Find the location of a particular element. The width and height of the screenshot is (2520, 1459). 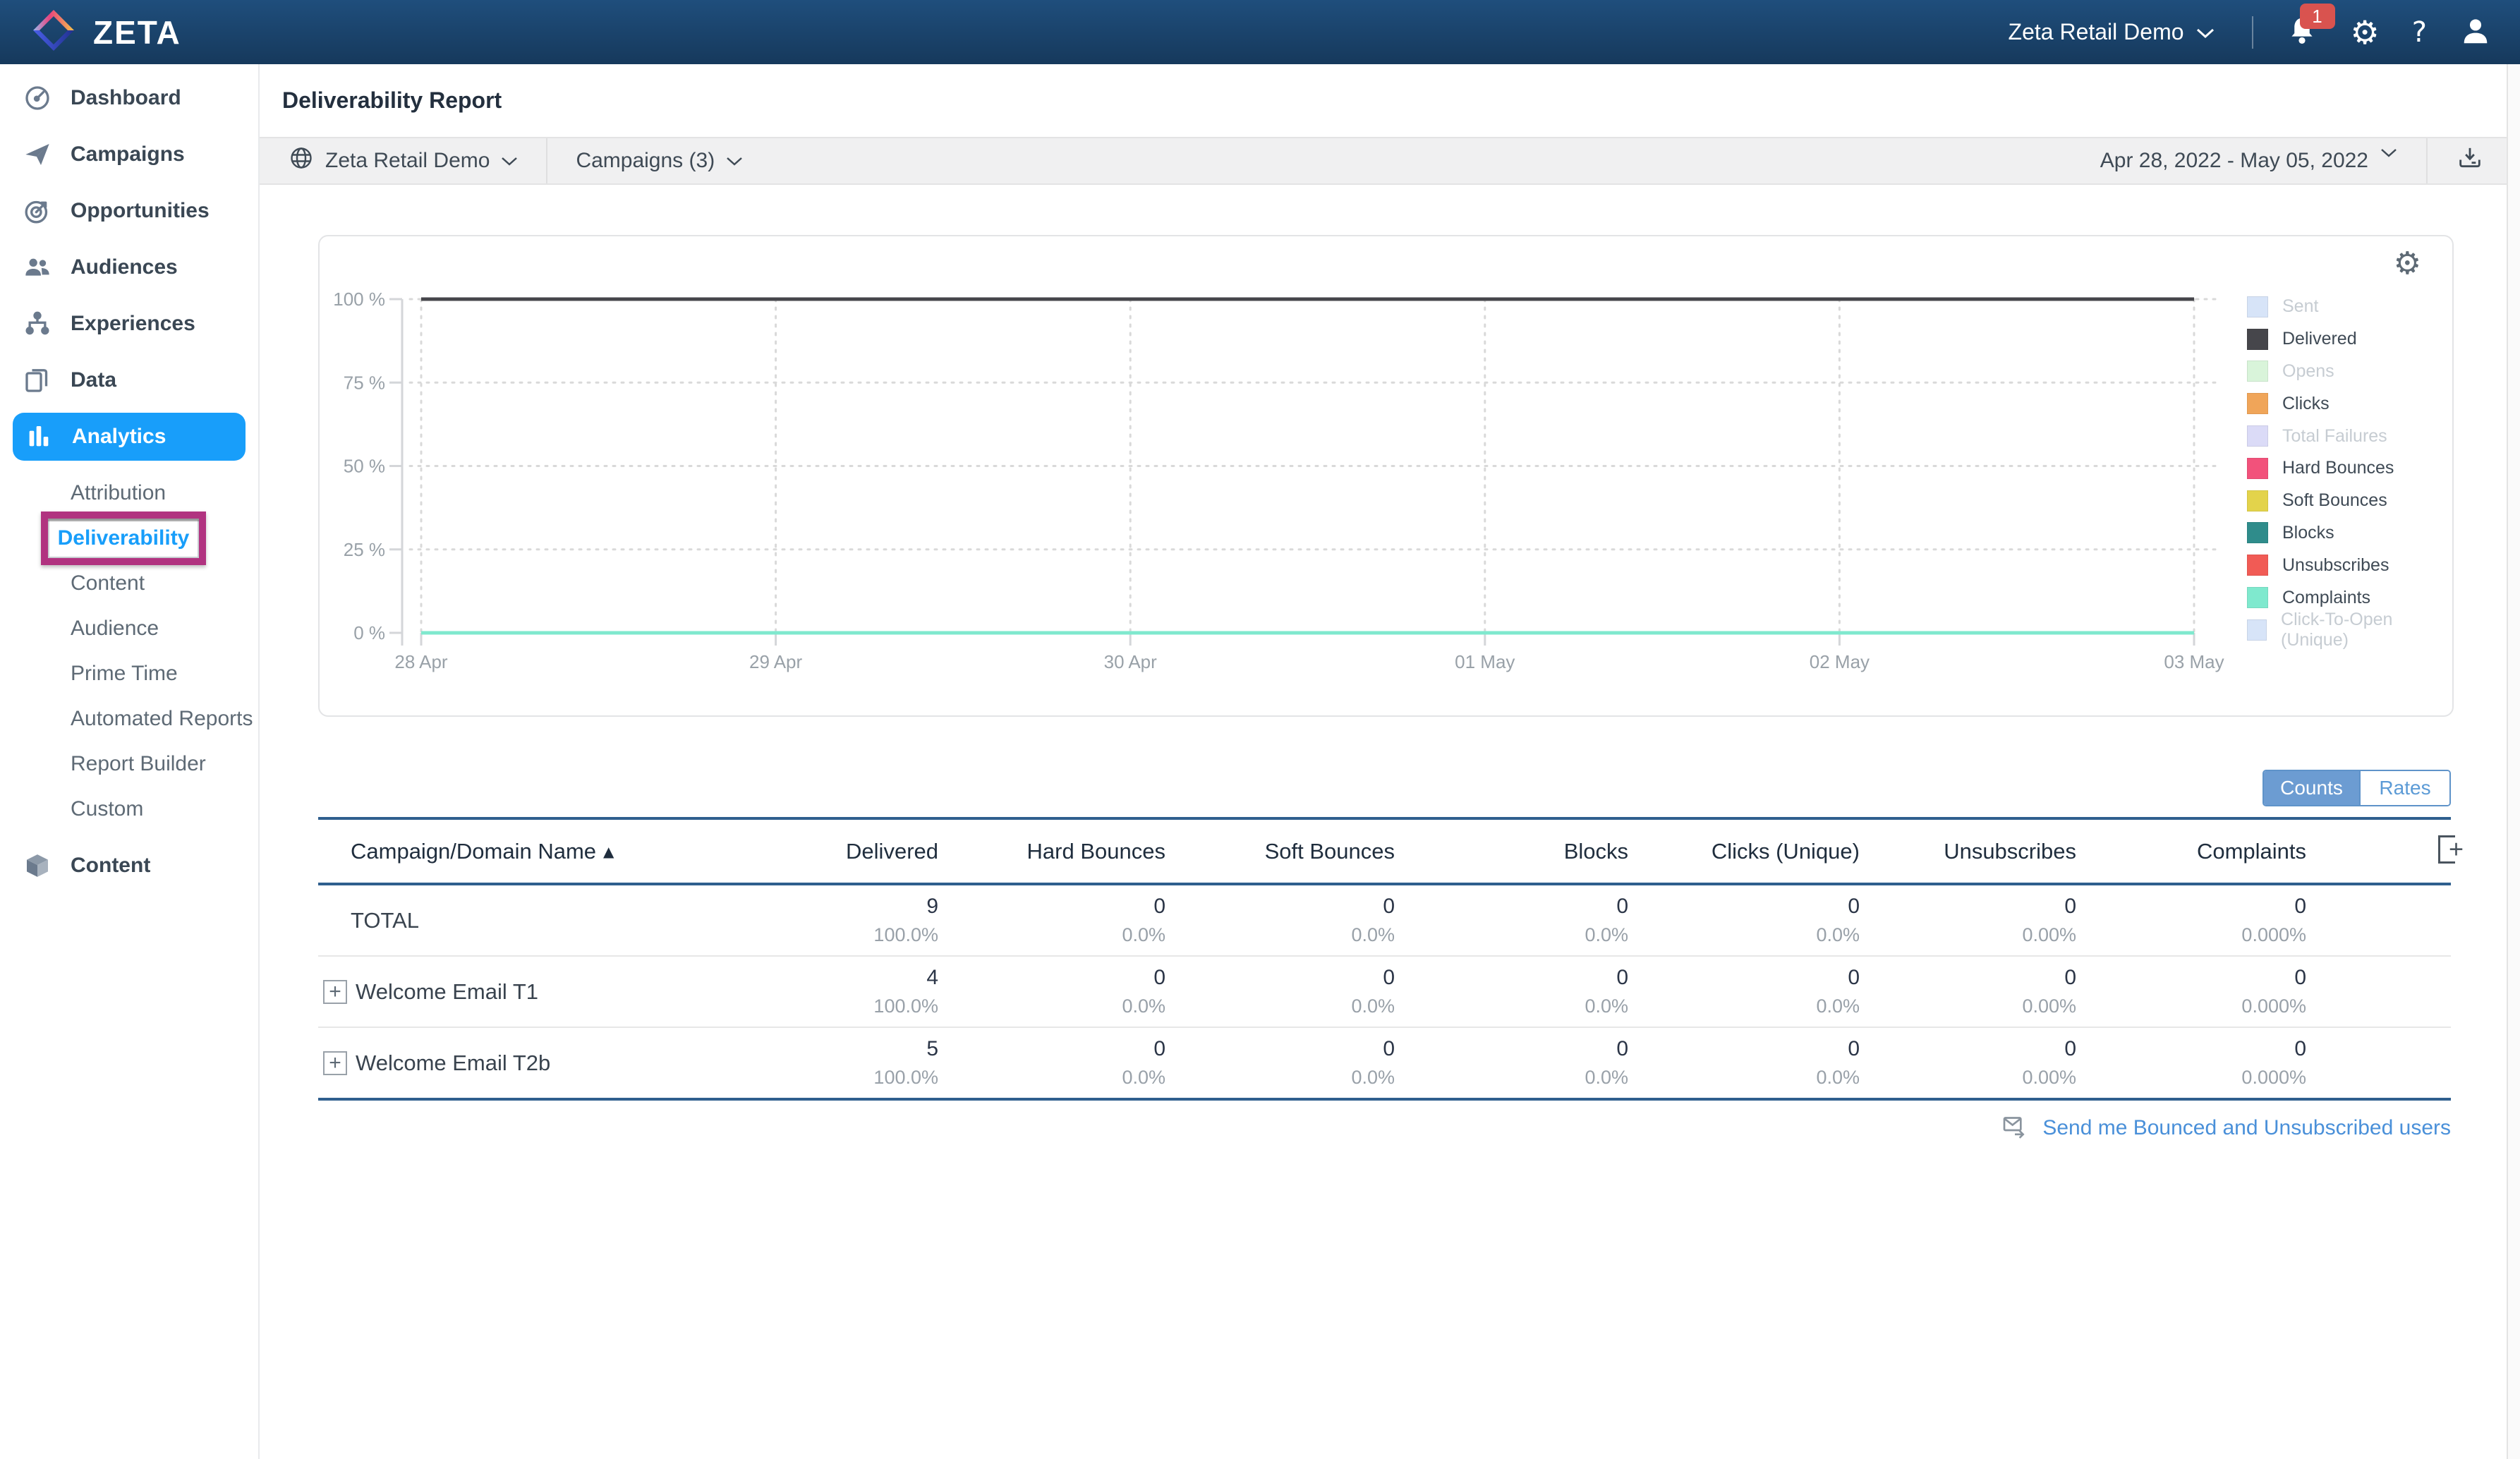

help-icon: ? is located at coordinates (2419, 32).